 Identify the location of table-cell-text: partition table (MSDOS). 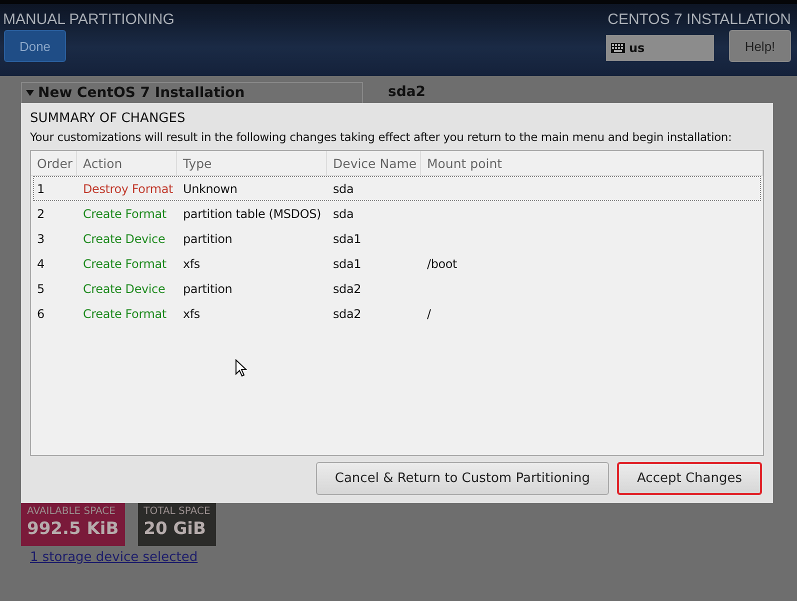
(252, 214).